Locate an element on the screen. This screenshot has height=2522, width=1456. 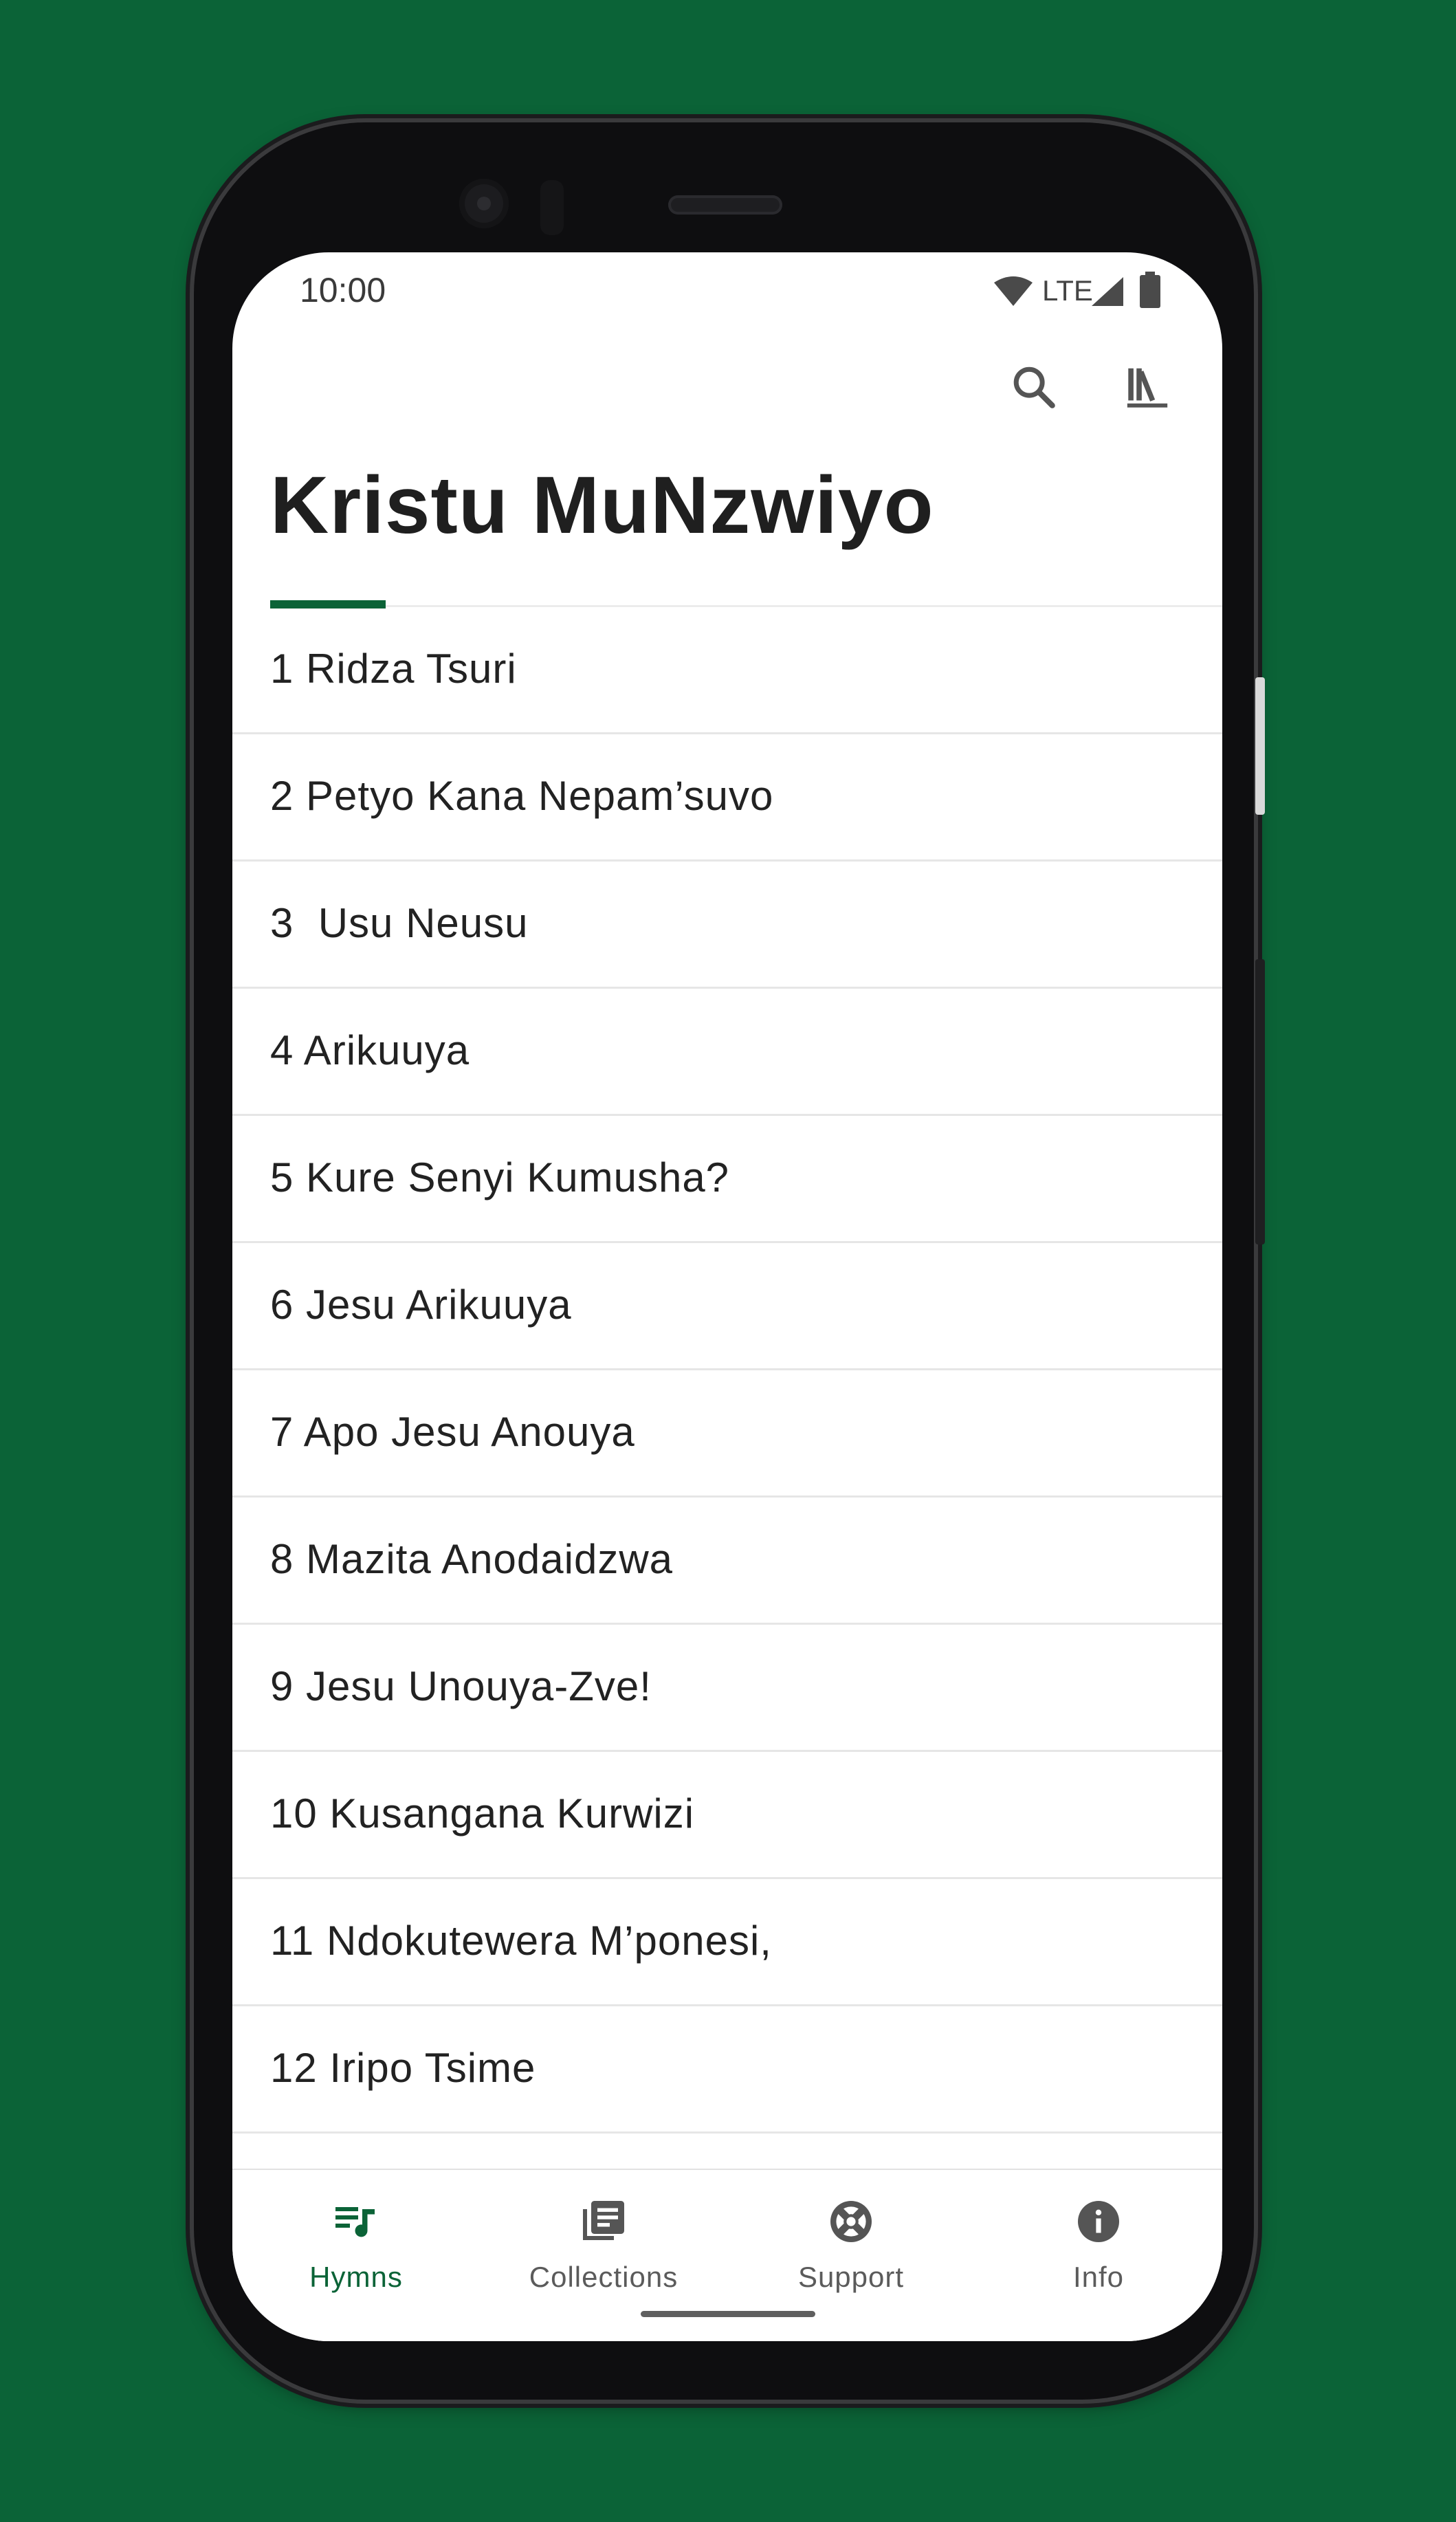
hymn-item: 7 Apo Jesu Anouya is located at coordinates (727, 1434).